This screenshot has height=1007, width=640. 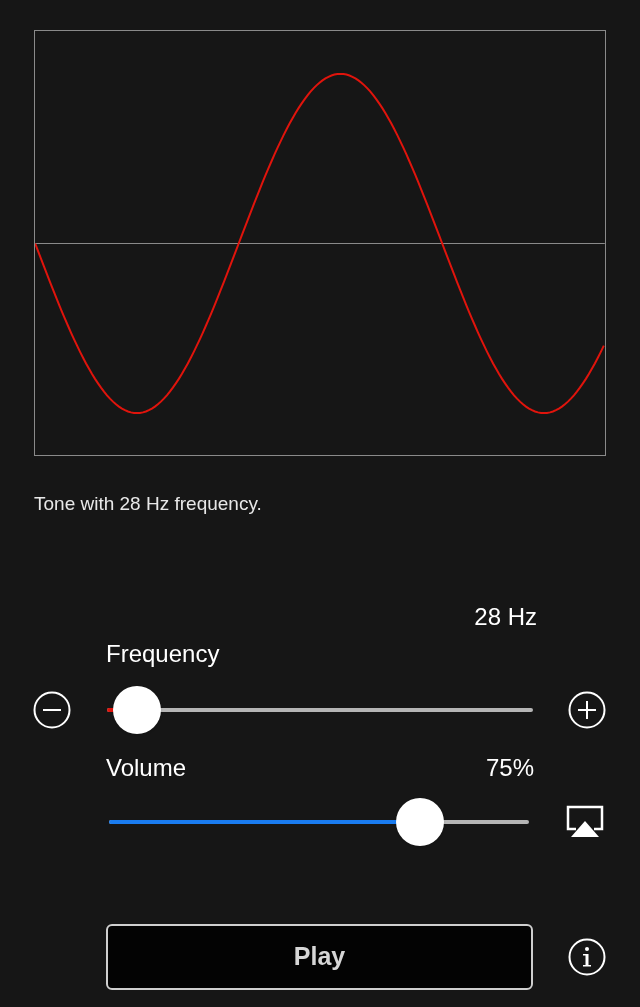 What do you see at coordinates (146, 767) in the screenshot?
I see `volume-label: Volume` at bounding box center [146, 767].